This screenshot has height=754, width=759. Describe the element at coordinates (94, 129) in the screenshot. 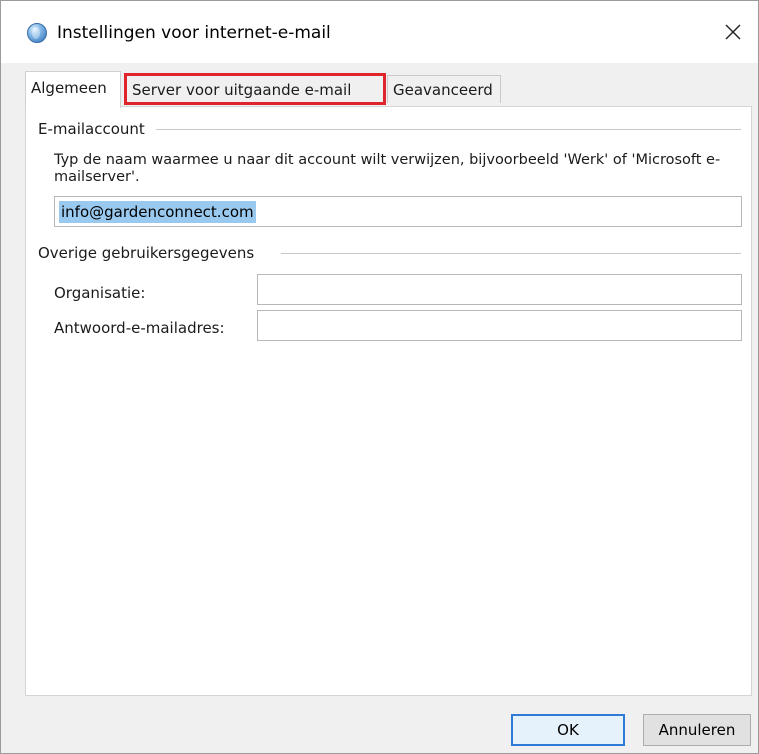

I see `group-label-email-account: E-mailaccount` at that location.